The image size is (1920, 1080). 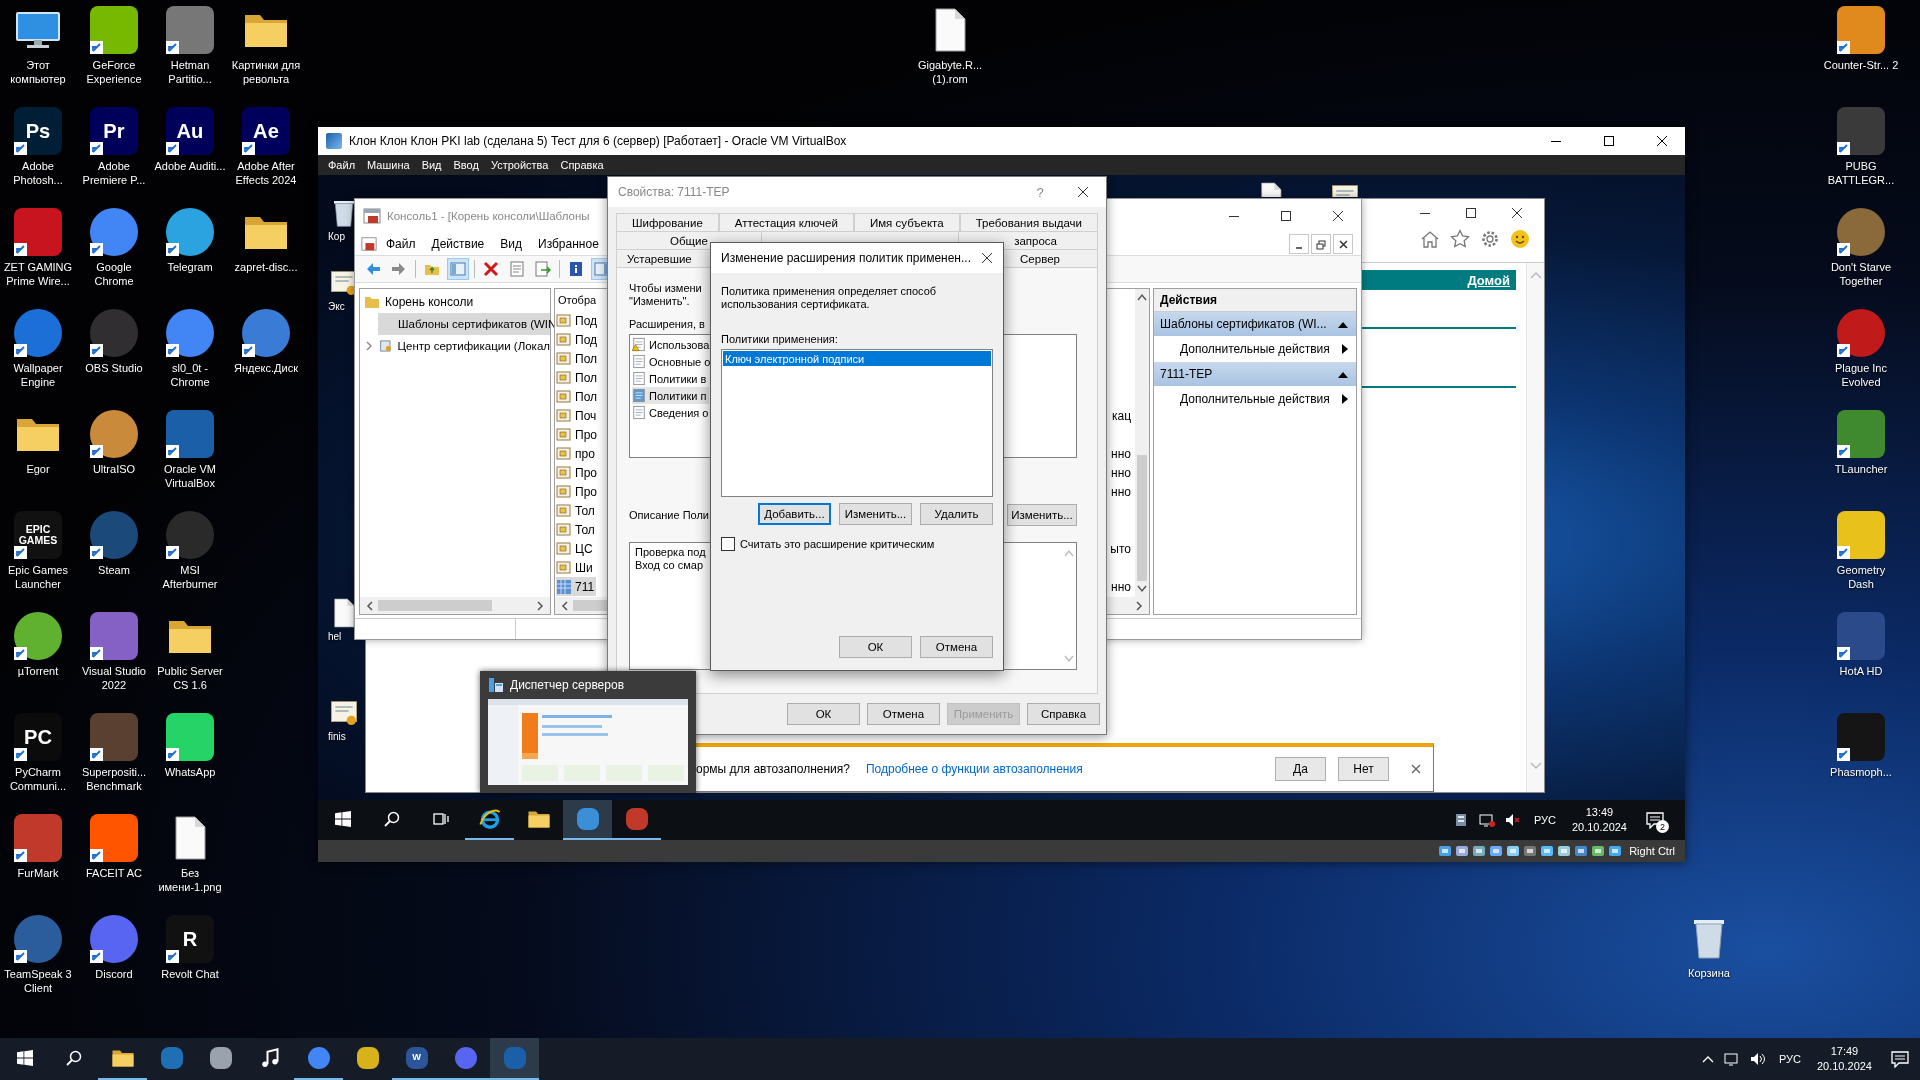 What do you see at coordinates (672, 361) in the screenshot?
I see `list-item: Основные о` at bounding box center [672, 361].